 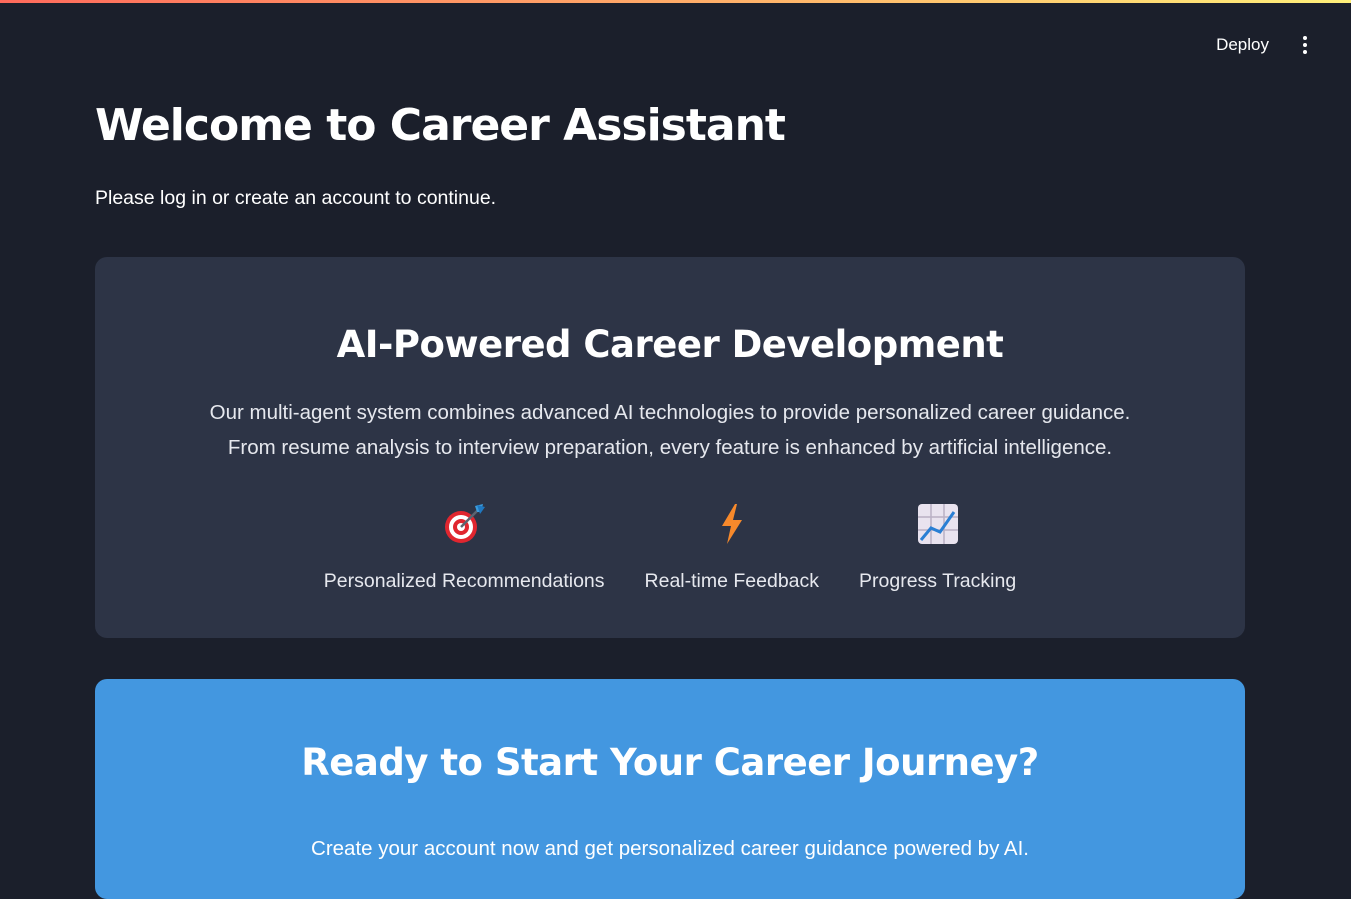 What do you see at coordinates (440, 125) in the screenshot?
I see `page-title: Welcome to Career Assistant` at bounding box center [440, 125].